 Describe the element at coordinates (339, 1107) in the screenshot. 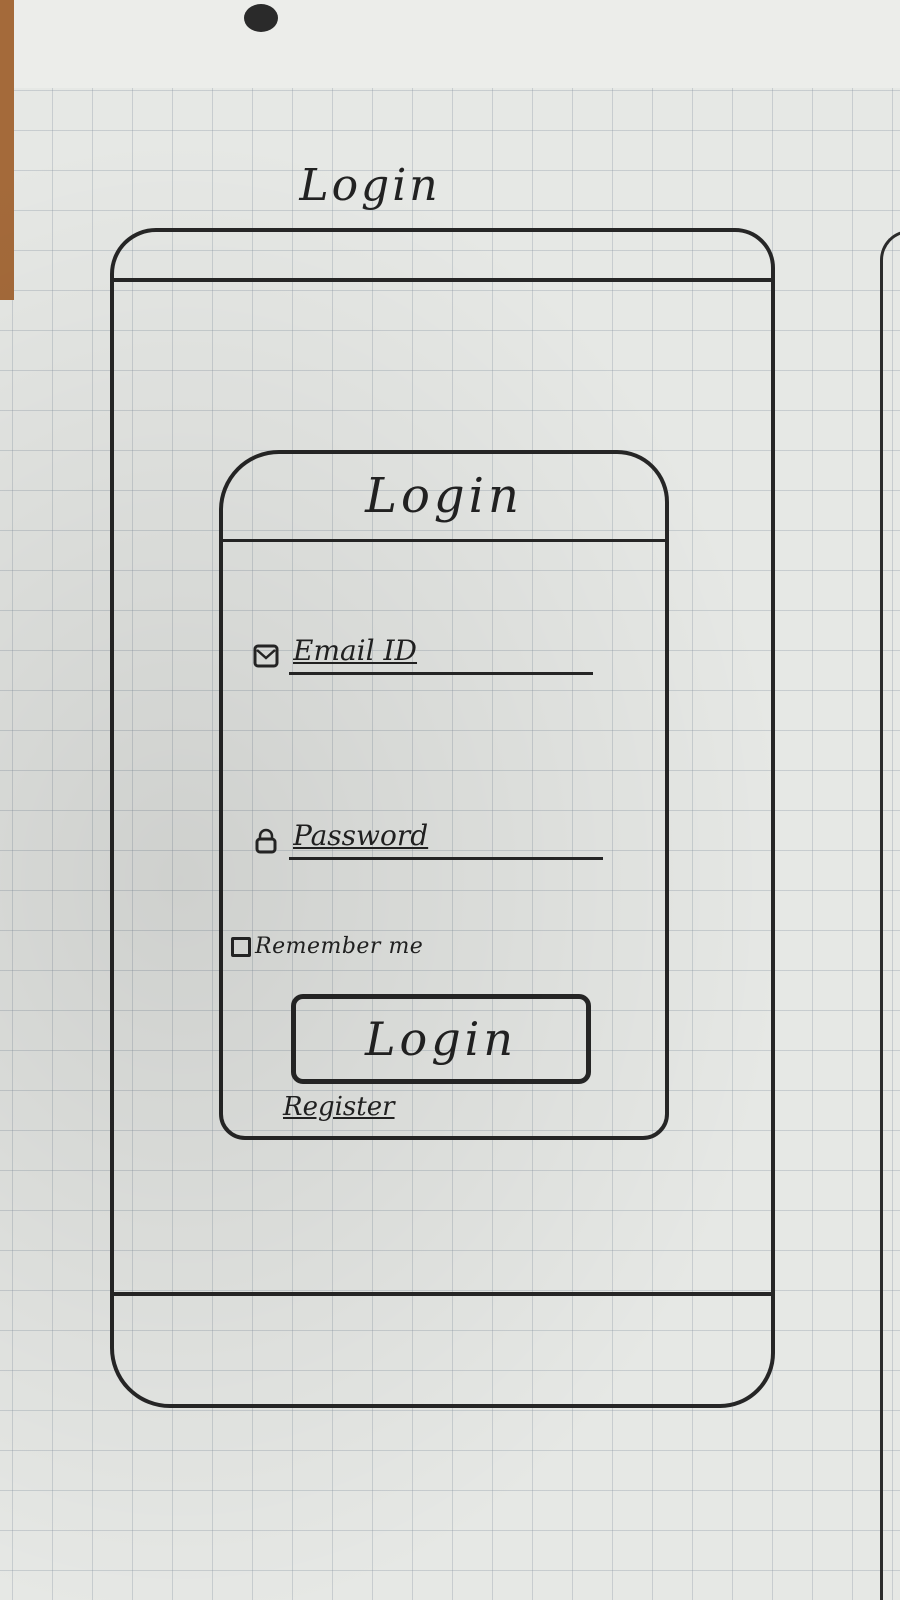

I see `register-link: Register` at that location.